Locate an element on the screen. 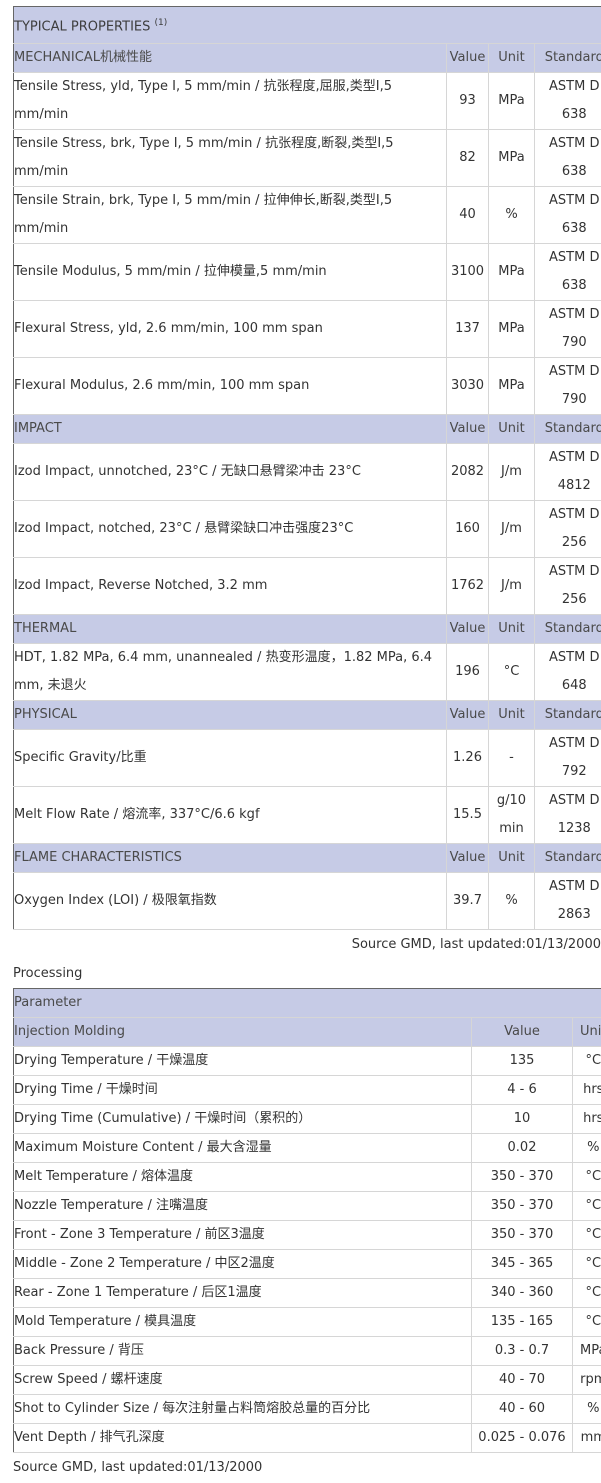 This screenshot has height=1483, width=601. section-header-row: MECHANICAL机械性能ValueUnitStandard is located at coordinates (307, 58).